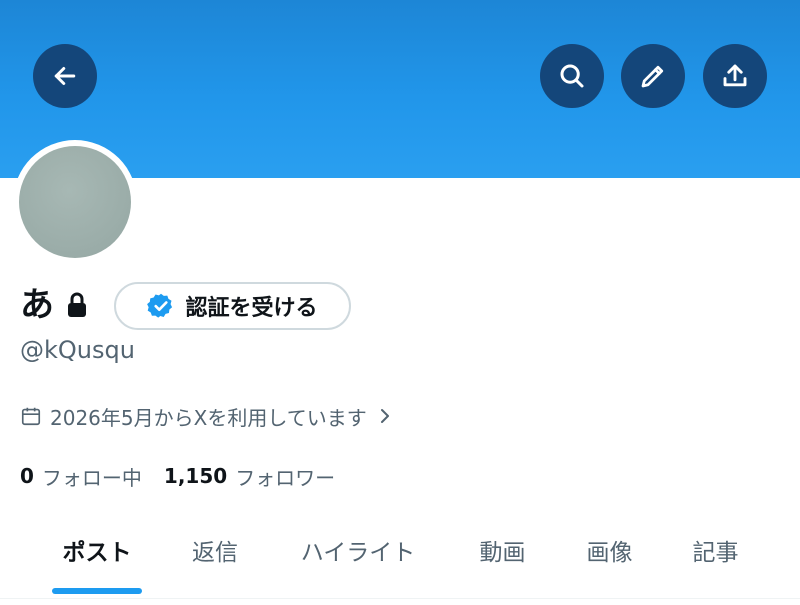  I want to click on share-button, so click(735, 76).